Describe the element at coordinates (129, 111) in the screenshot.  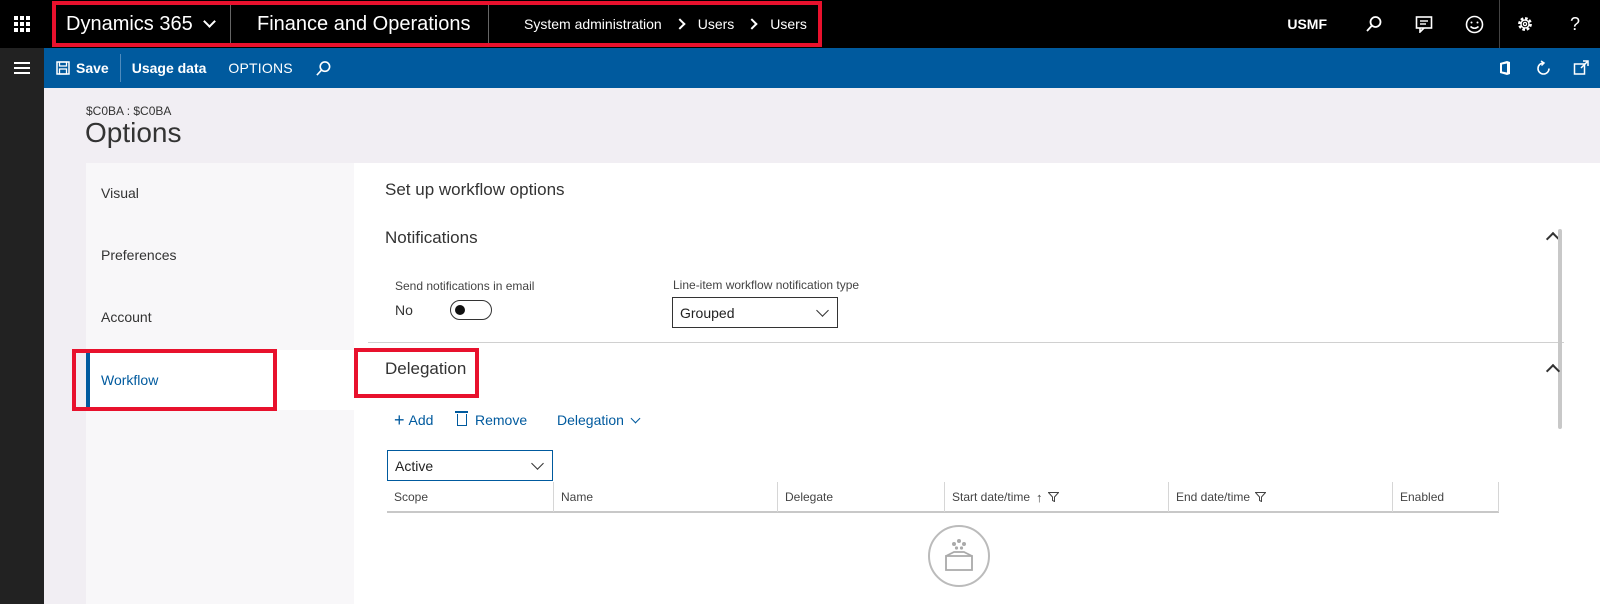
I see `company-path: $C0BA` at that location.